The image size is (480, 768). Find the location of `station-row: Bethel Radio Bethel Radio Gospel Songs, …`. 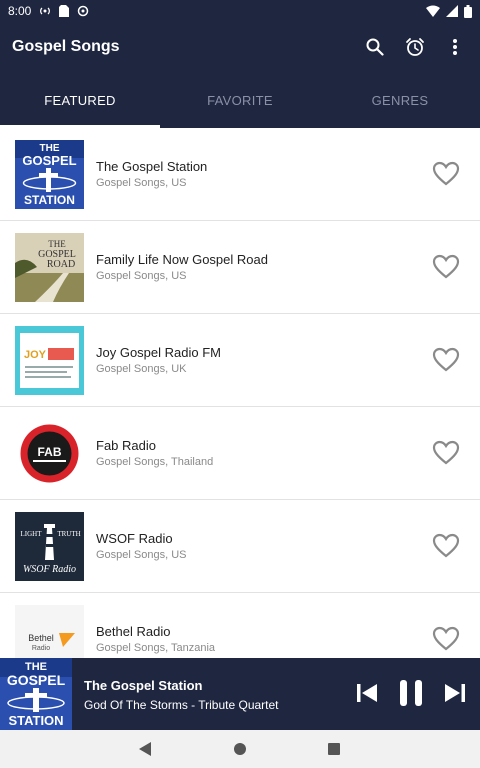

station-row: Bethel Radio Bethel Radio Gospel Songs, … is located at coordinates (240, 625).